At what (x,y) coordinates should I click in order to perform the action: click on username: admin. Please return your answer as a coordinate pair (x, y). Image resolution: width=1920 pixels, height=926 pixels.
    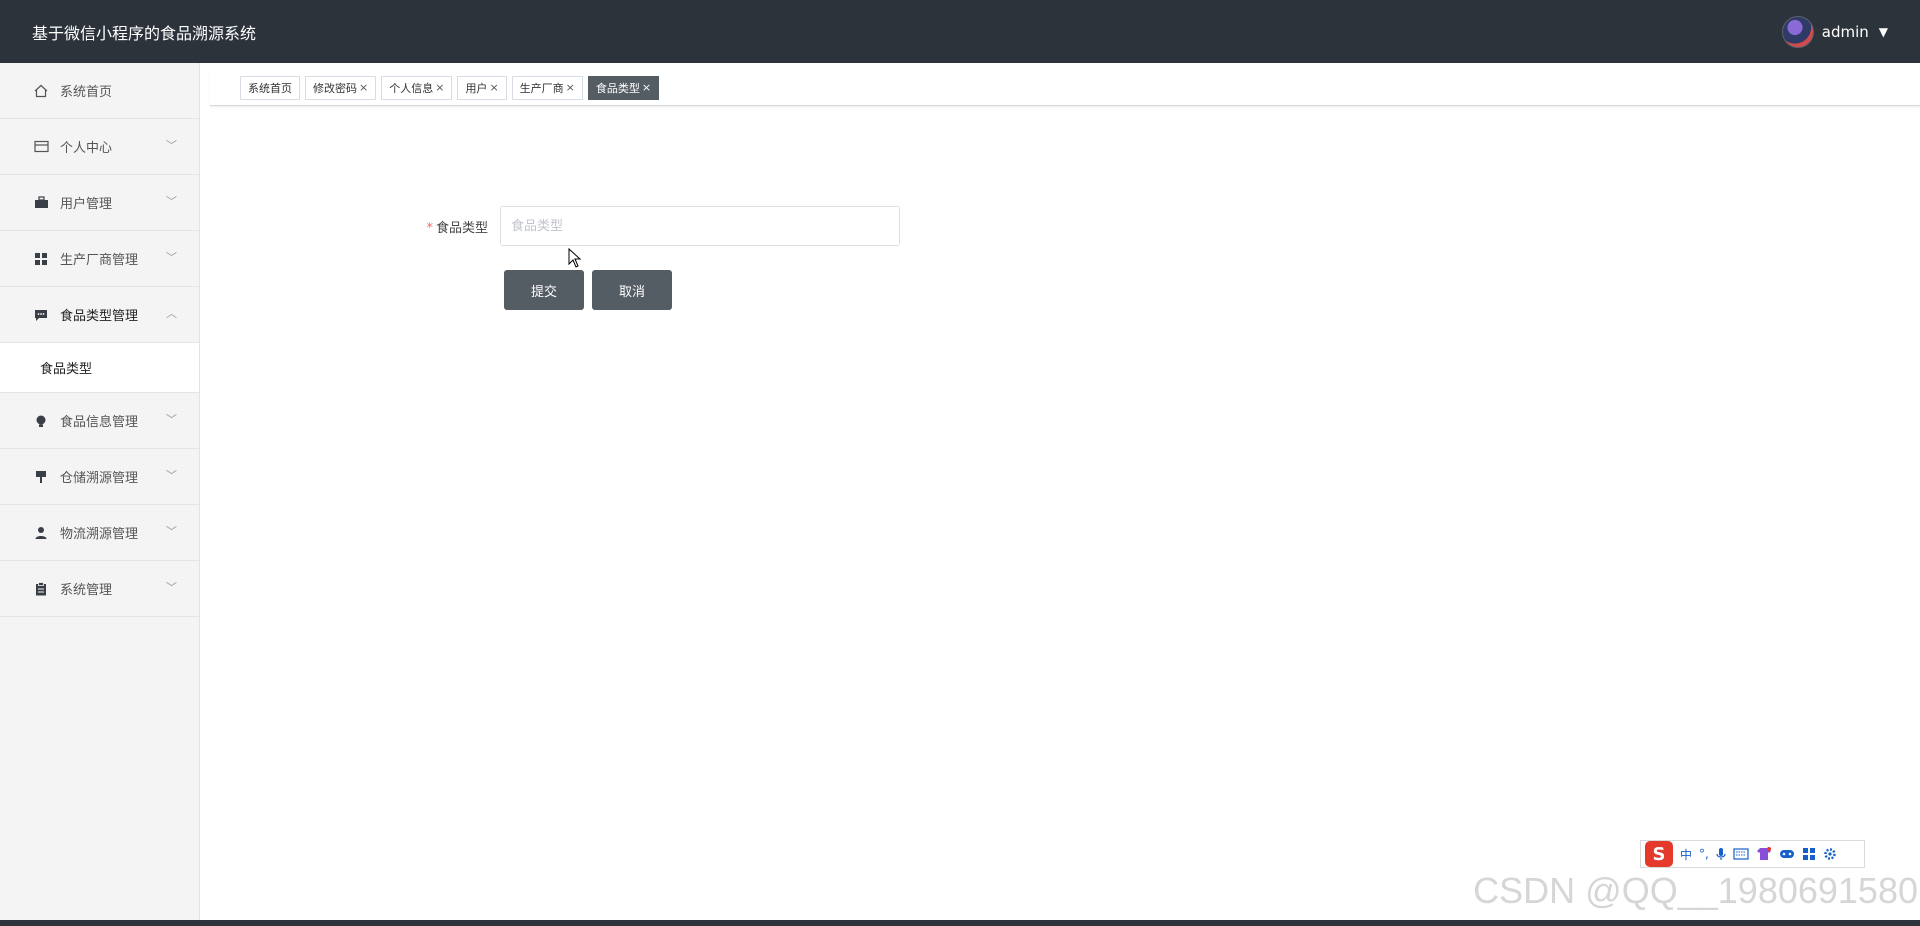
    Looking at the image, I should click on (1845, 32).